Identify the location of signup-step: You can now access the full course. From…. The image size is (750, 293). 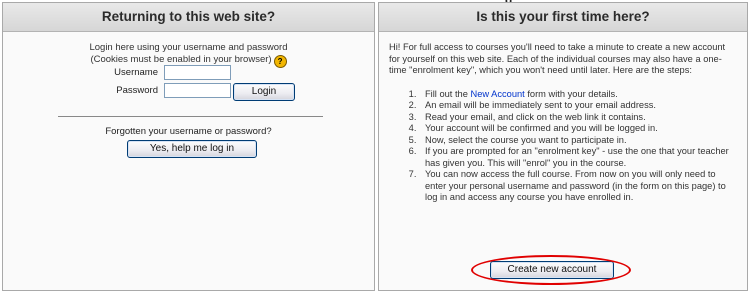
(578, 186).